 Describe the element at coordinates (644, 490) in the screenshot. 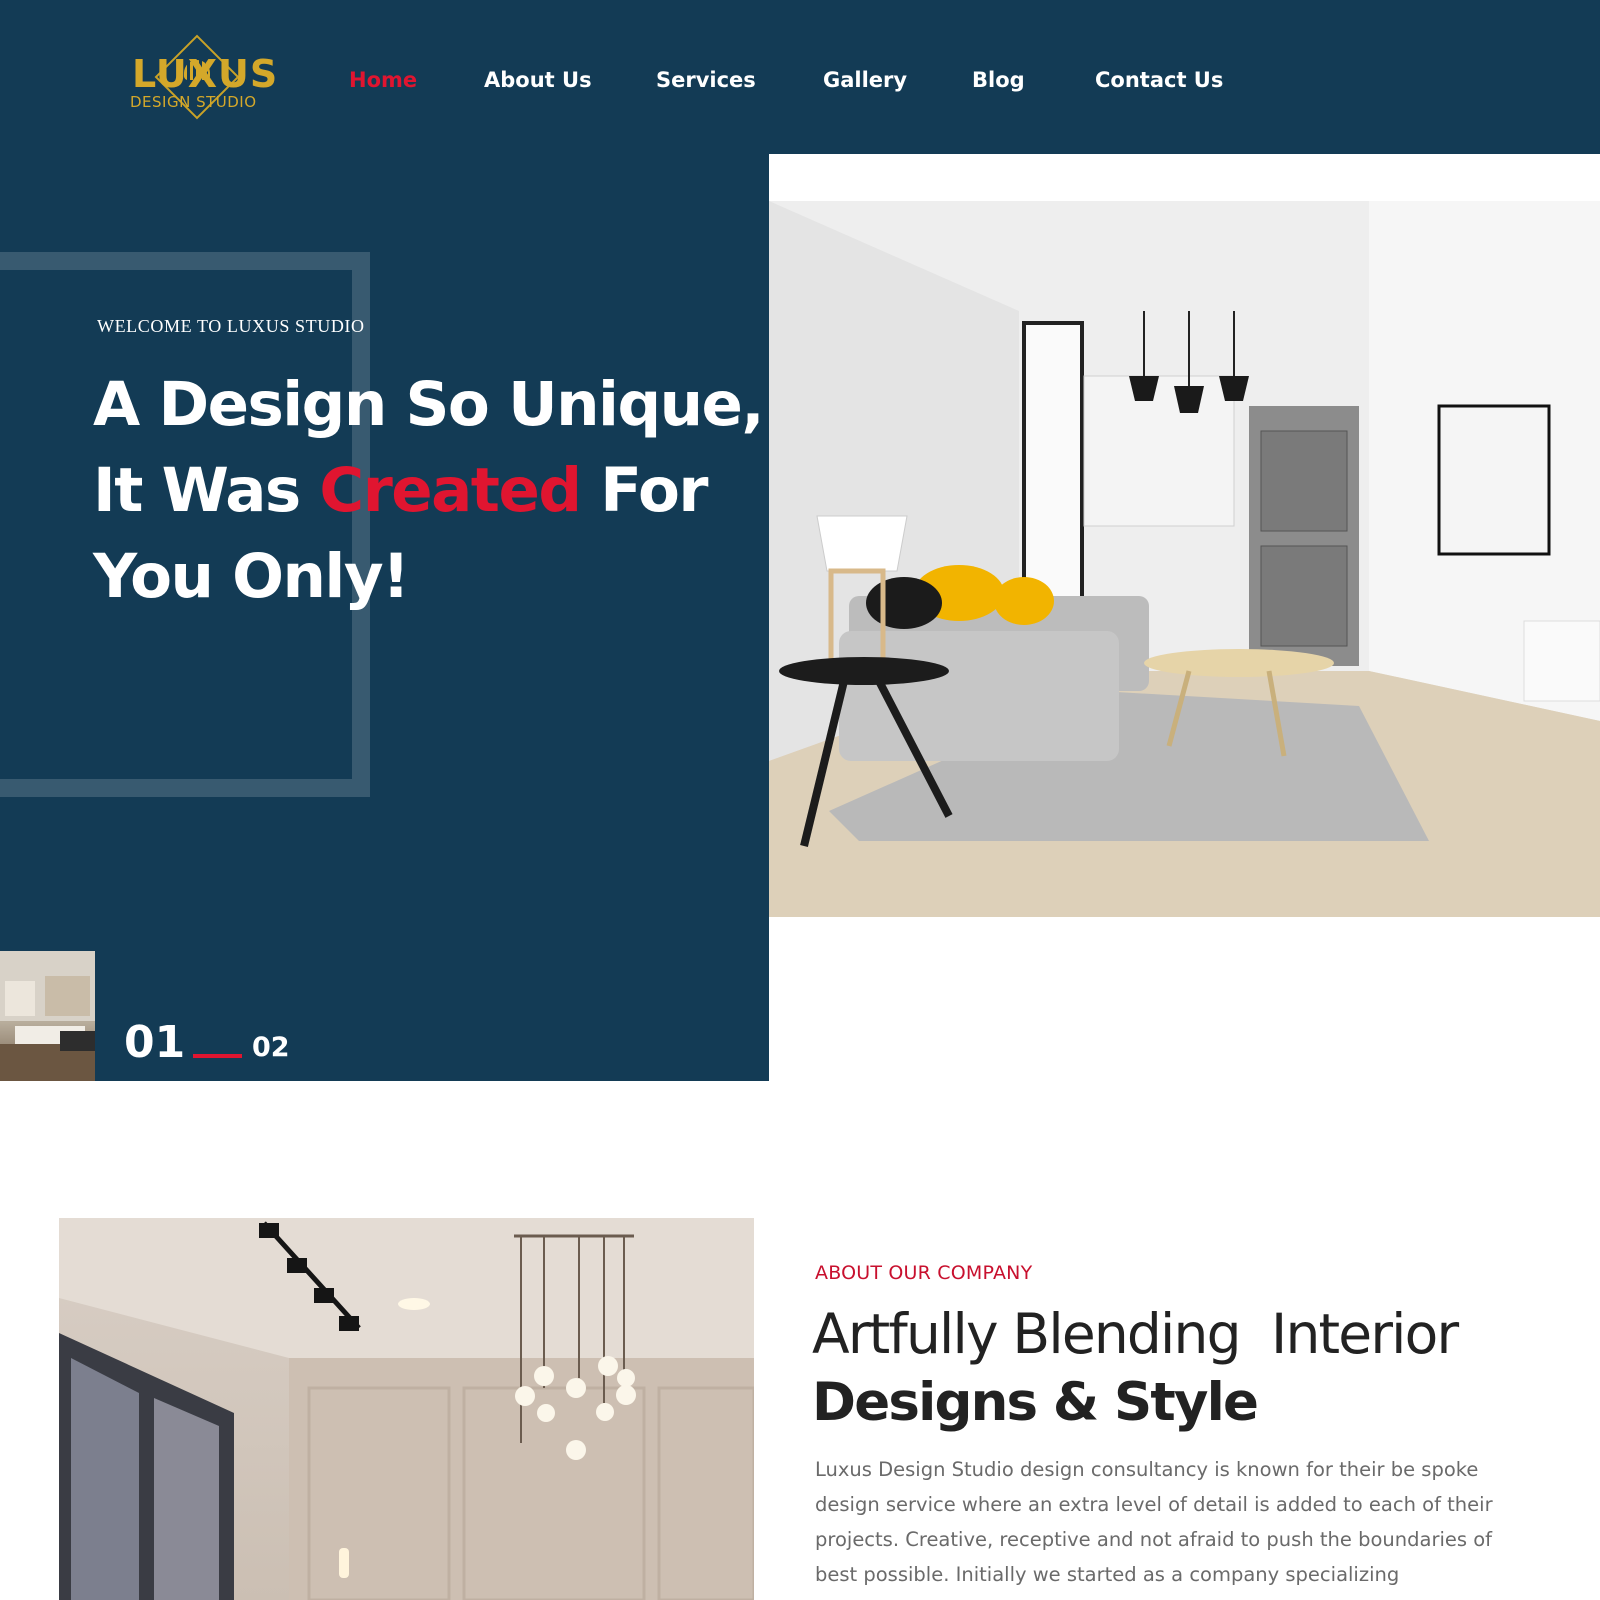

I see `hero-title-line2-post: For` at that location.